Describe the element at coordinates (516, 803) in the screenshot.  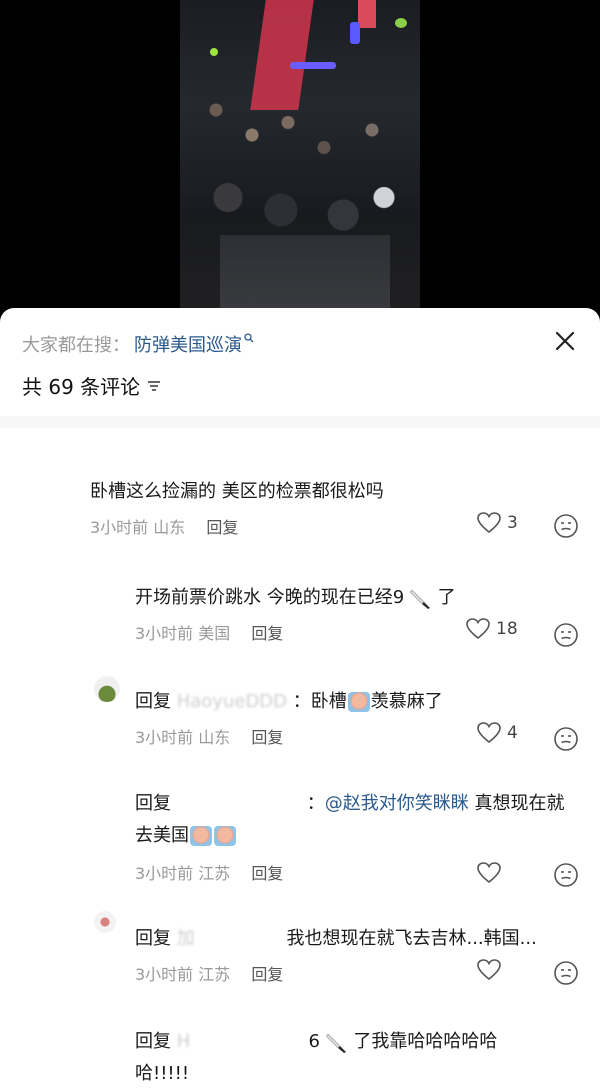
I see `comment-text-part: 真想现在就` at that location.